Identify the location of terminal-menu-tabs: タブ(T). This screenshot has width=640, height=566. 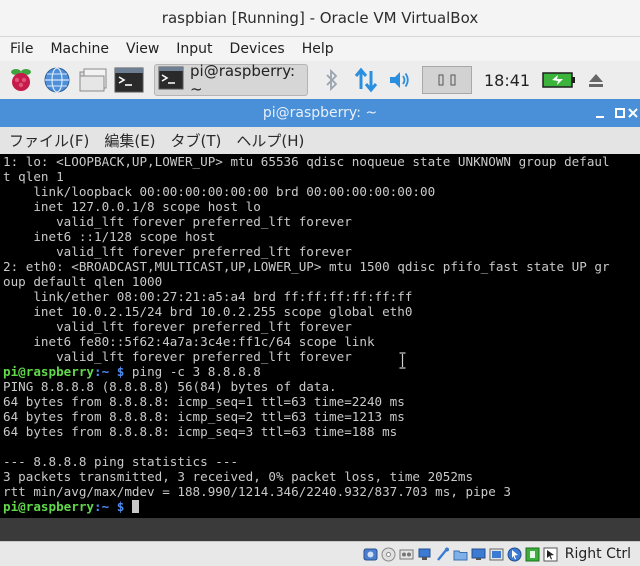
(195, 140).